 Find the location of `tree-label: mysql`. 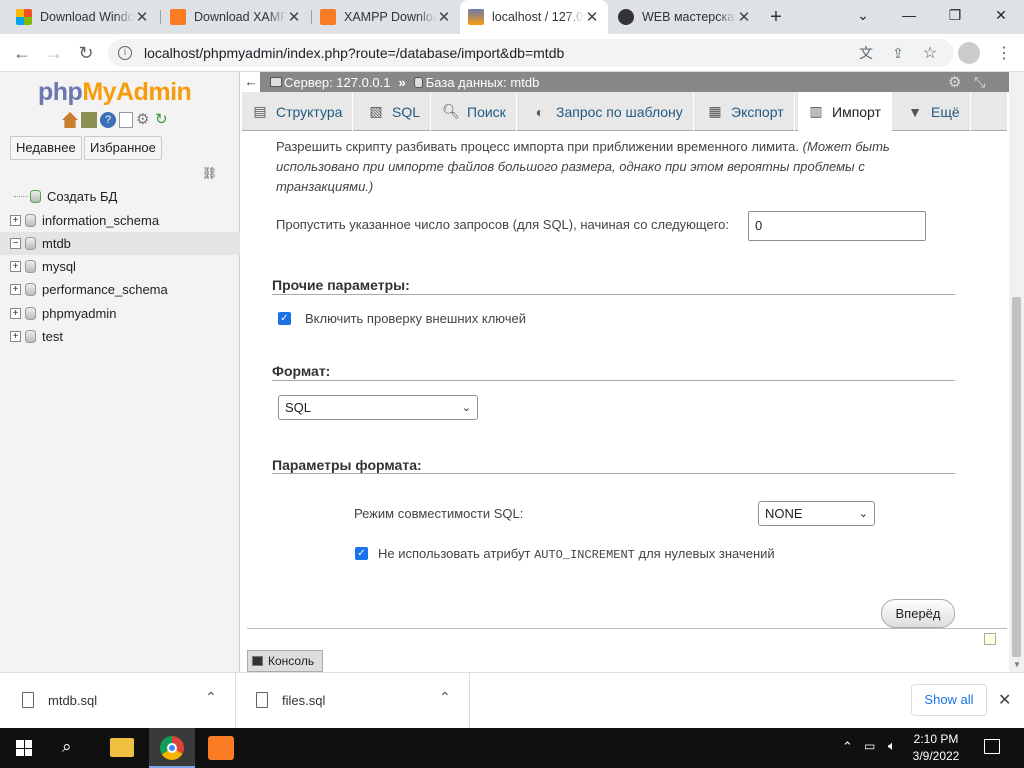

tree-label: mysql is located at coordinates (59, 266).